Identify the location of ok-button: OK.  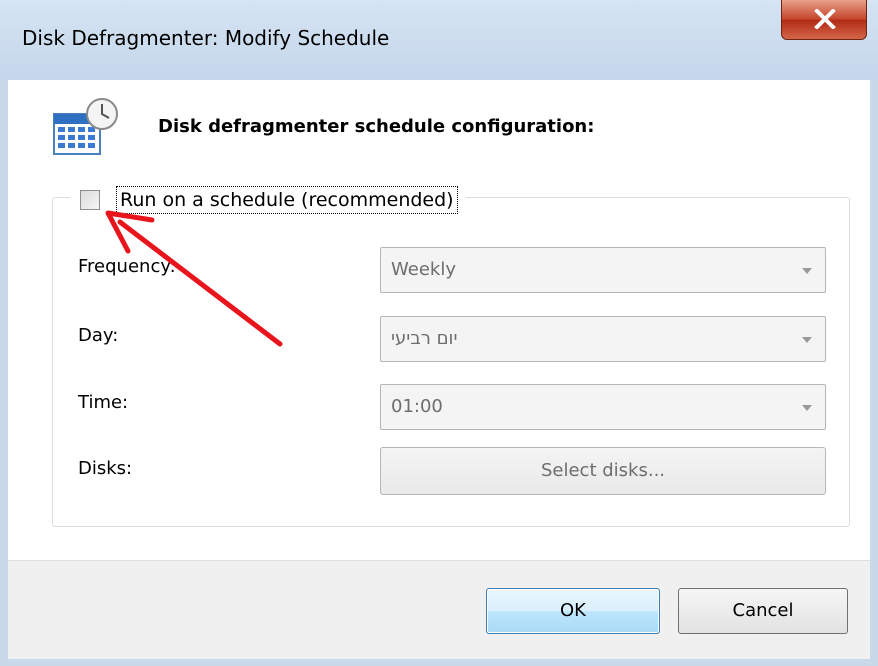
(573, 611).